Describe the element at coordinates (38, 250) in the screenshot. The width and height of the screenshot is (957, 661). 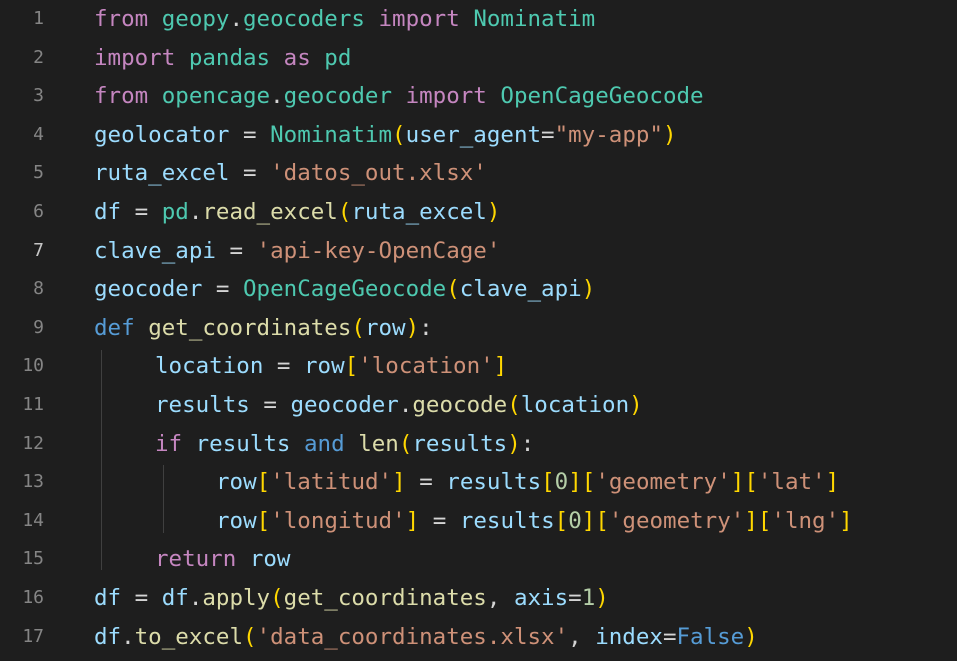
I see `line-number: 7` at that location.